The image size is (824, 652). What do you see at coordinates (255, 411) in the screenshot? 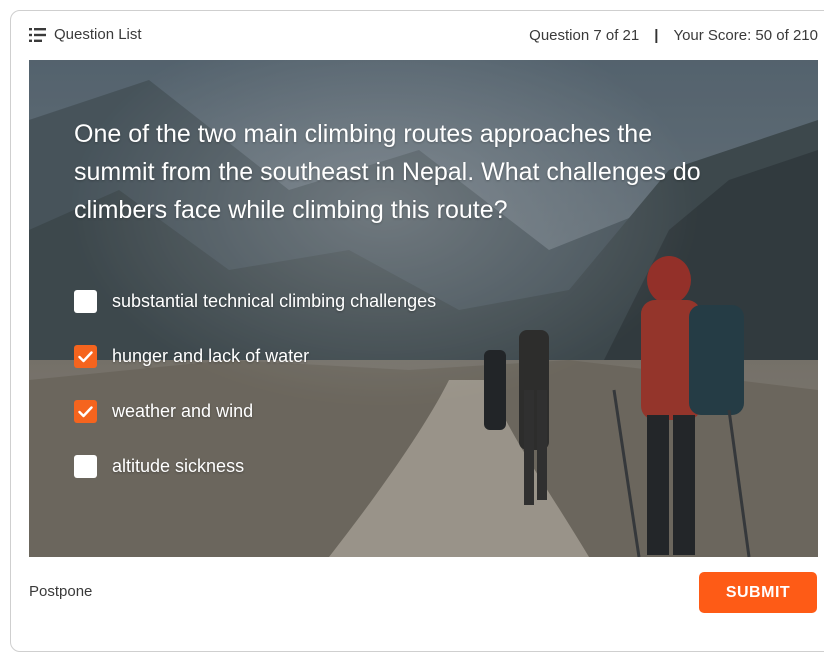
I see `option-item: weather and wind` at bounding box center [255, 411].